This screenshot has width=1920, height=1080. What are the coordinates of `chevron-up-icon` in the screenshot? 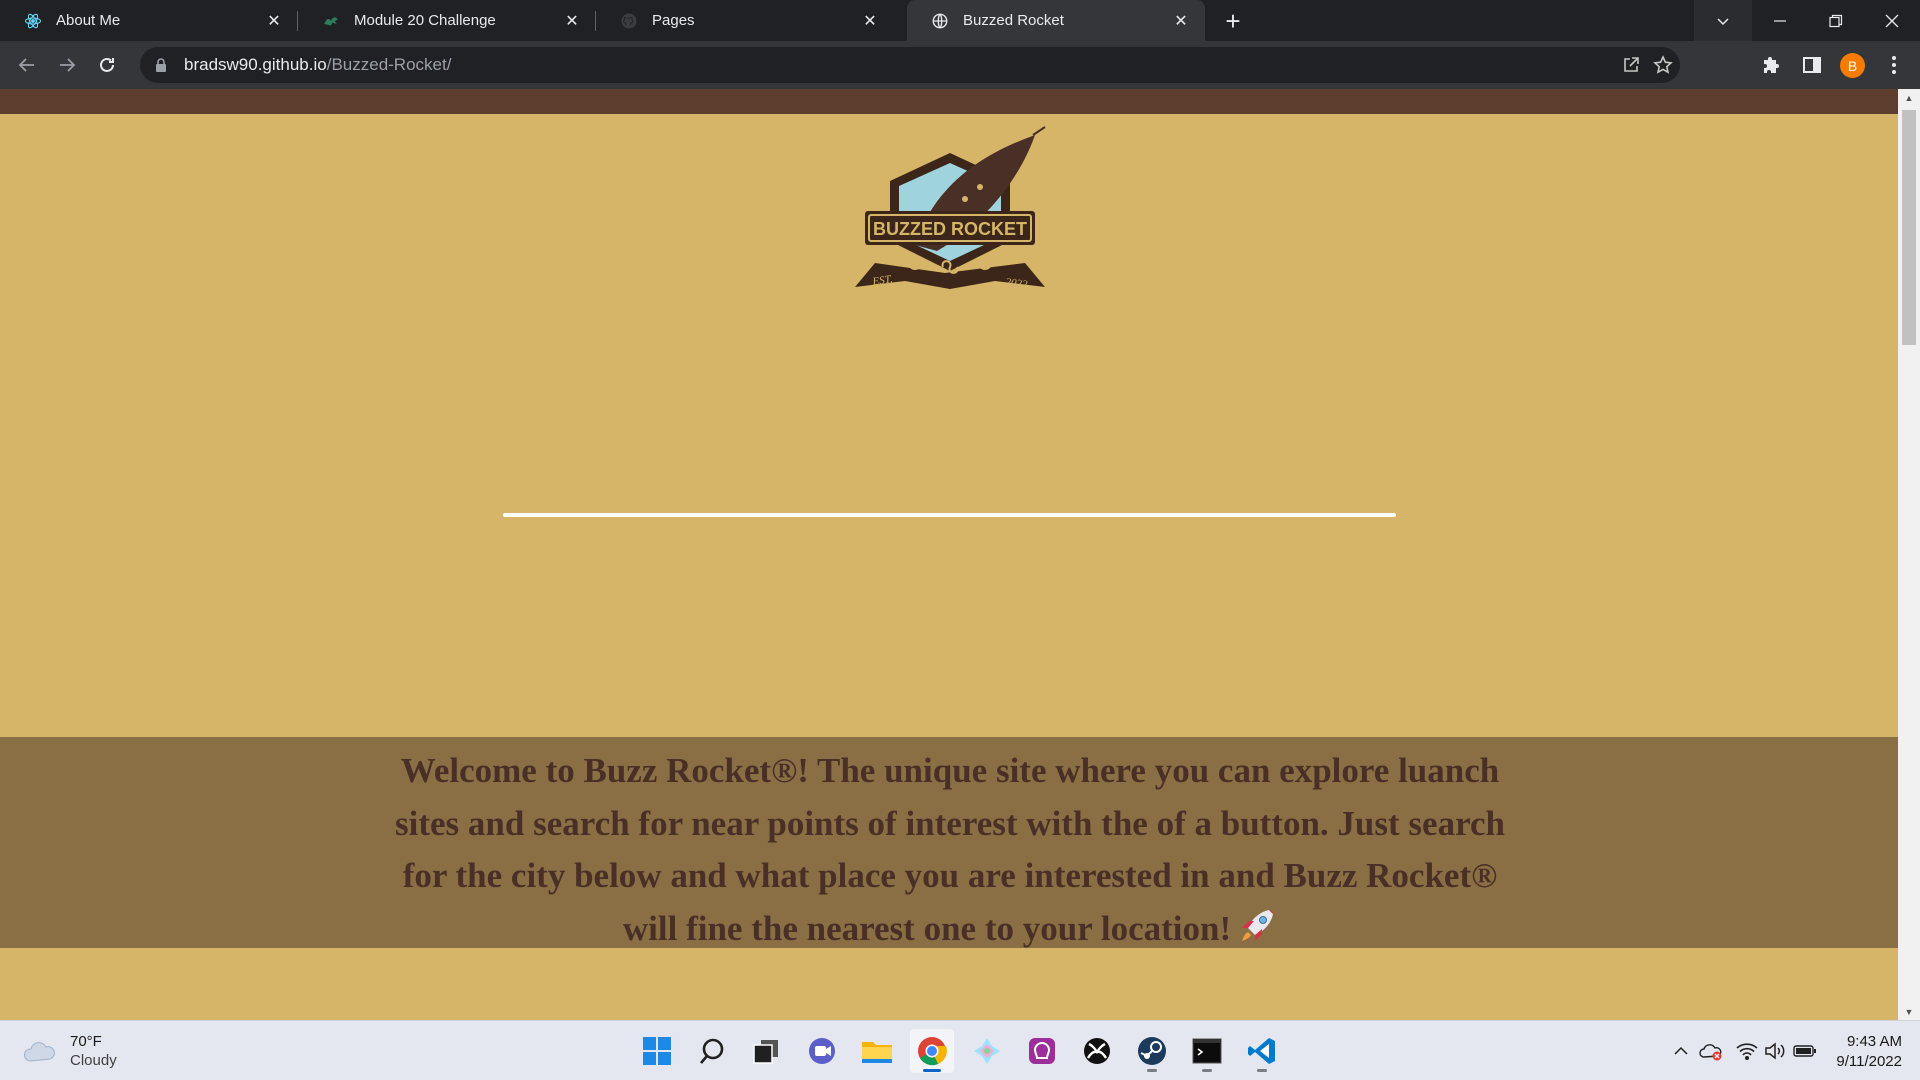 It's located at (1681, 1051).